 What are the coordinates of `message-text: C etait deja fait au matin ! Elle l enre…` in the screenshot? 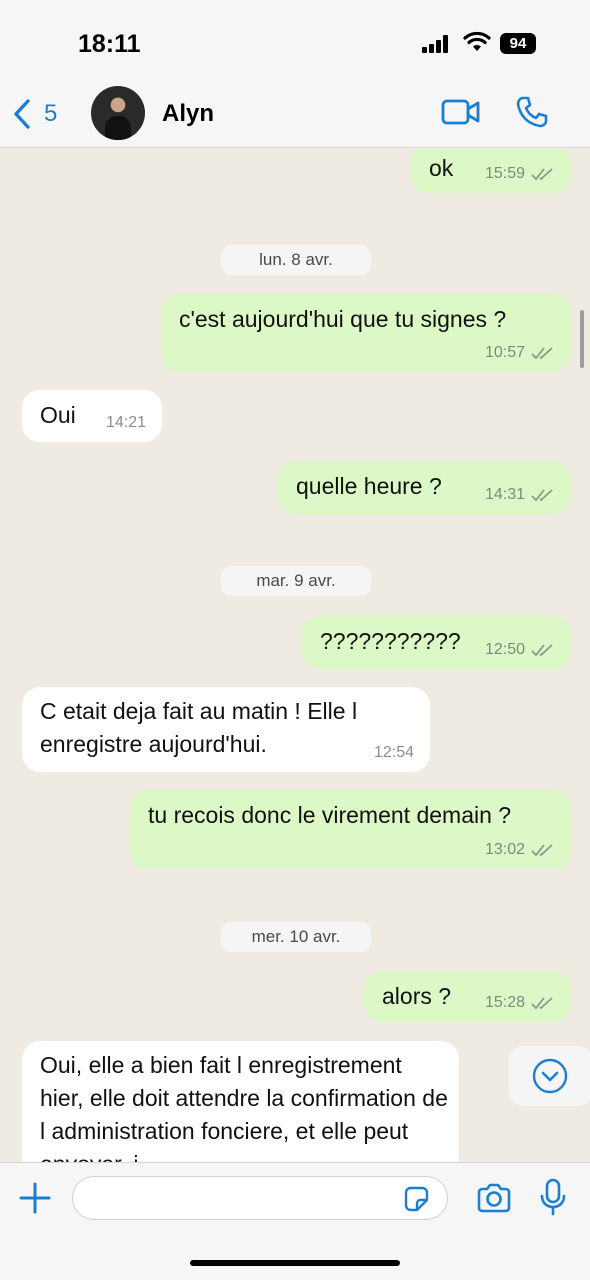 It's located at (199, 727).